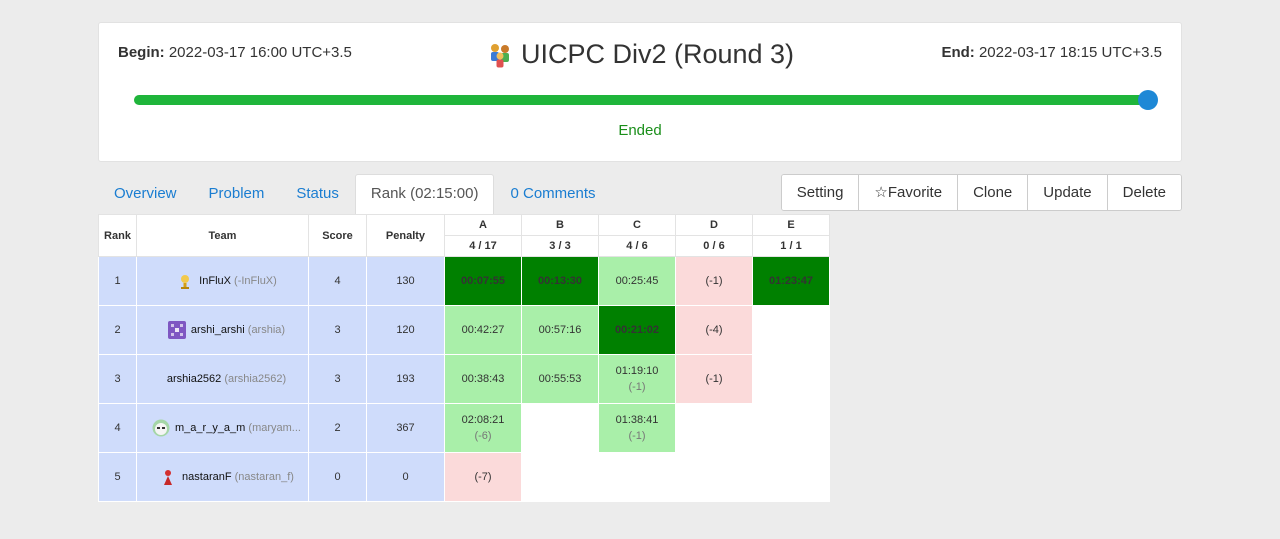 The width and height of the screenshot is (1280, 539). I want to click on problem-cell: 00:57:16, so click(560, 330).